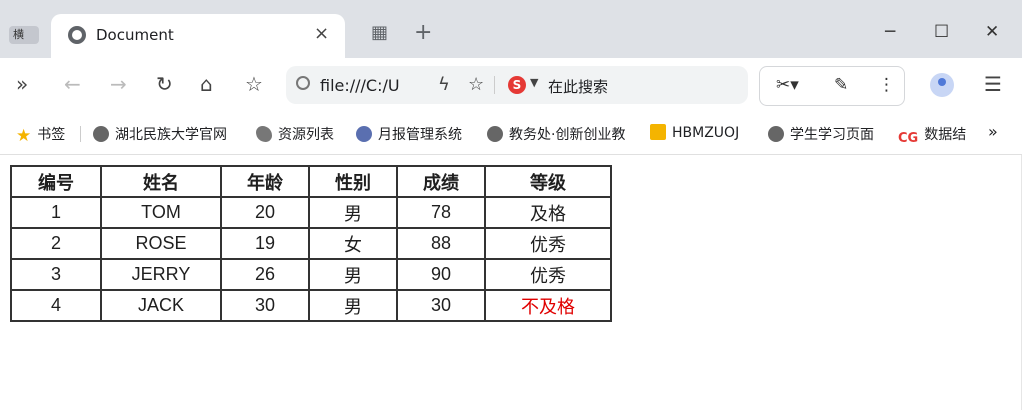 This screenshot has height=410, width=1022. Describe the element at coordinates (441, 305) in the screenshot. I see `cell-score: 30` at that location.